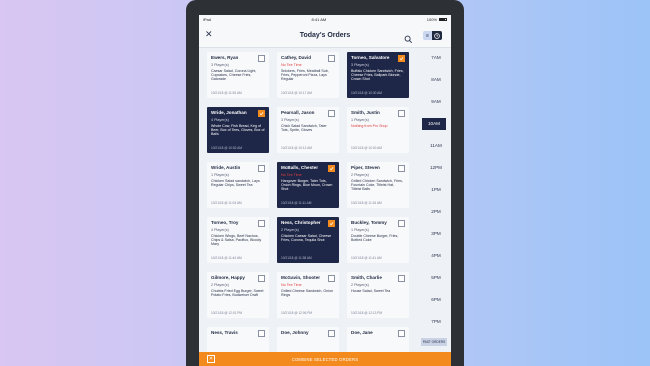 This screenshot has width=650, height=366. What do you see at coordinates (436, 212) in the screenshot?
I see `time-slot: 2PM` at bounding box center [436, 212].